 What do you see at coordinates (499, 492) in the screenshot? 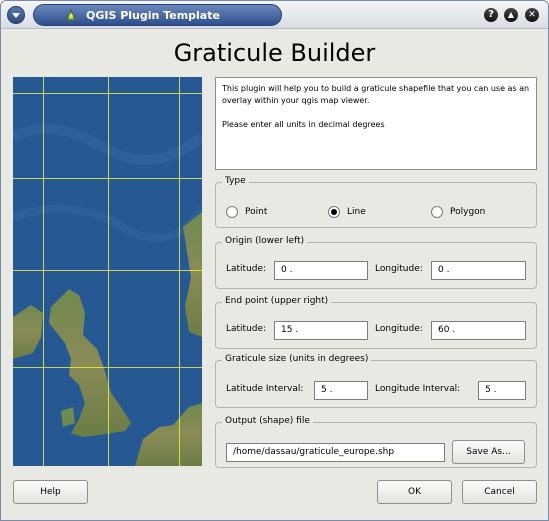
I see `cancel-button: Cancel` at bounding box center [499, 492].